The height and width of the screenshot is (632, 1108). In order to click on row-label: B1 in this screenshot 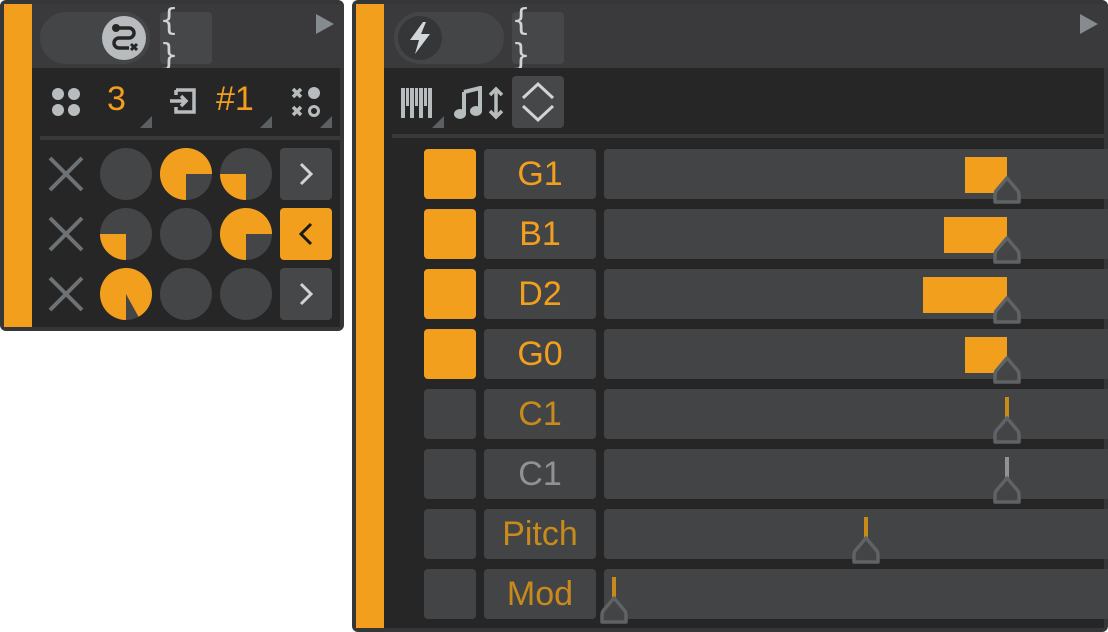, I will do `click(540, 234)`.